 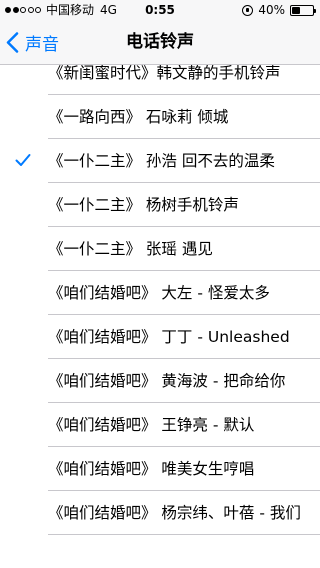 I want to click on list-item: 《一仆二主》 张瑶 遇见, so click(x=160, y=249).